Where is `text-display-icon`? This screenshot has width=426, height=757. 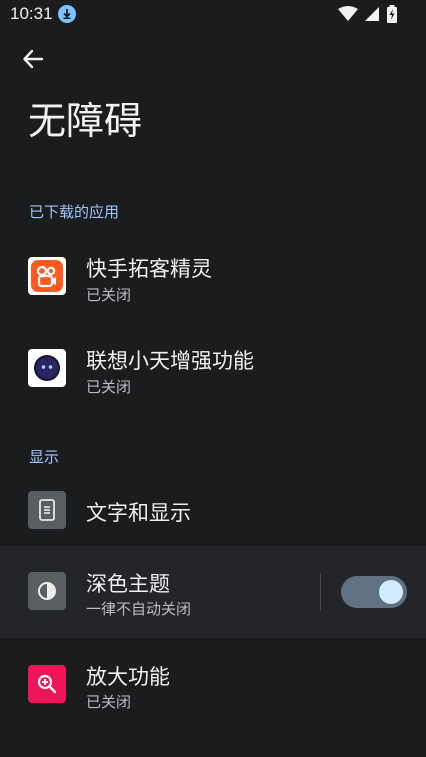
text-display-icon is located at coordinates (47, 510).